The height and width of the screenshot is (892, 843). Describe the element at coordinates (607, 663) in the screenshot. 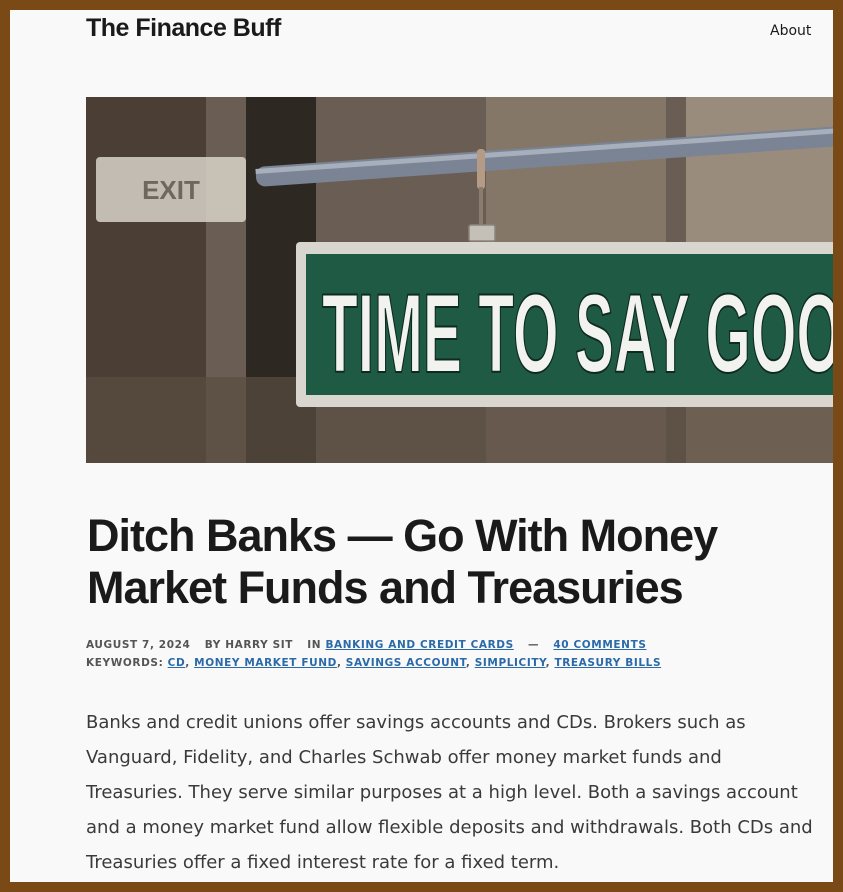

I see `keyword-link: TREASURY BILLS` at that location.